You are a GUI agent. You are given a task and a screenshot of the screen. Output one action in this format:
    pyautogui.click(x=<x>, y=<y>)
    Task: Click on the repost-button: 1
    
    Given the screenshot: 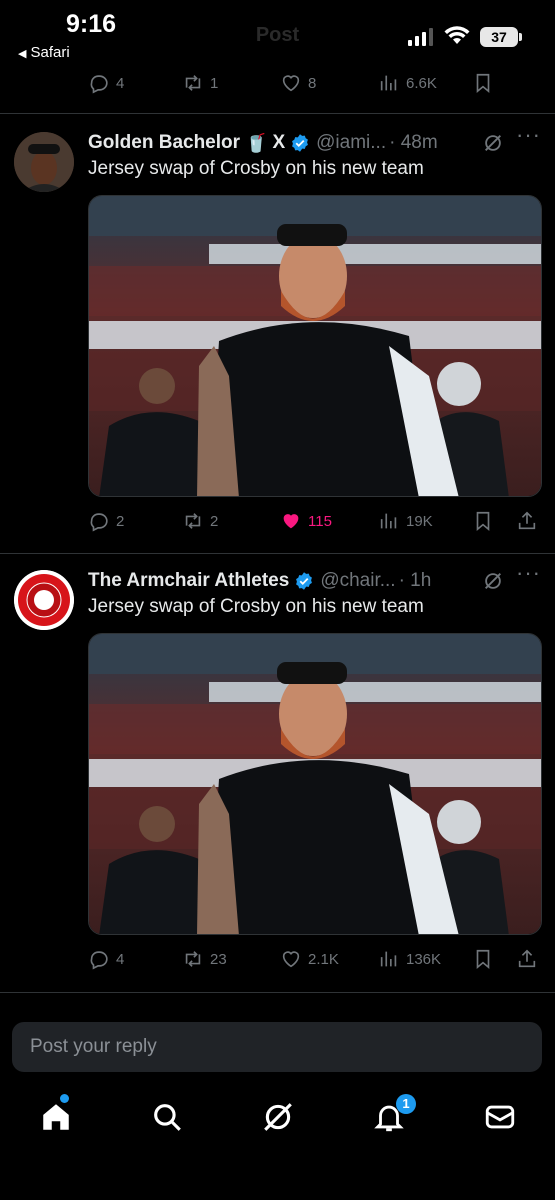 What is the action you would take?
    pyautogui.click(x=200, y=83)
    